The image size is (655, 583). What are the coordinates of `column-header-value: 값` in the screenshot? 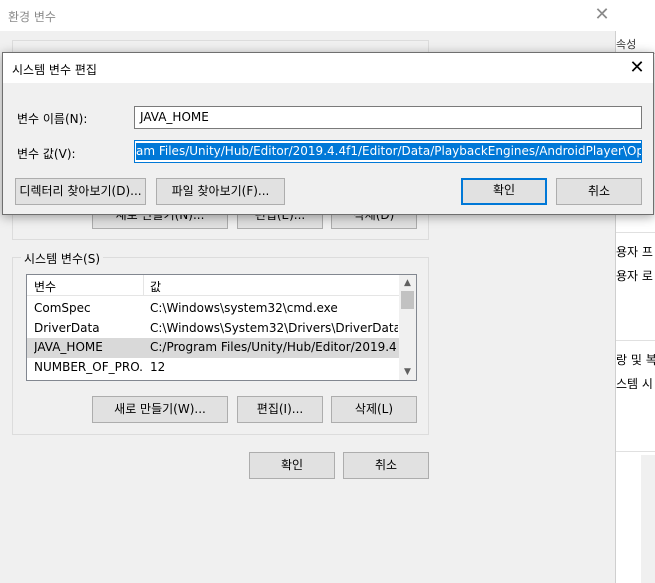 It's located at (155, 286).